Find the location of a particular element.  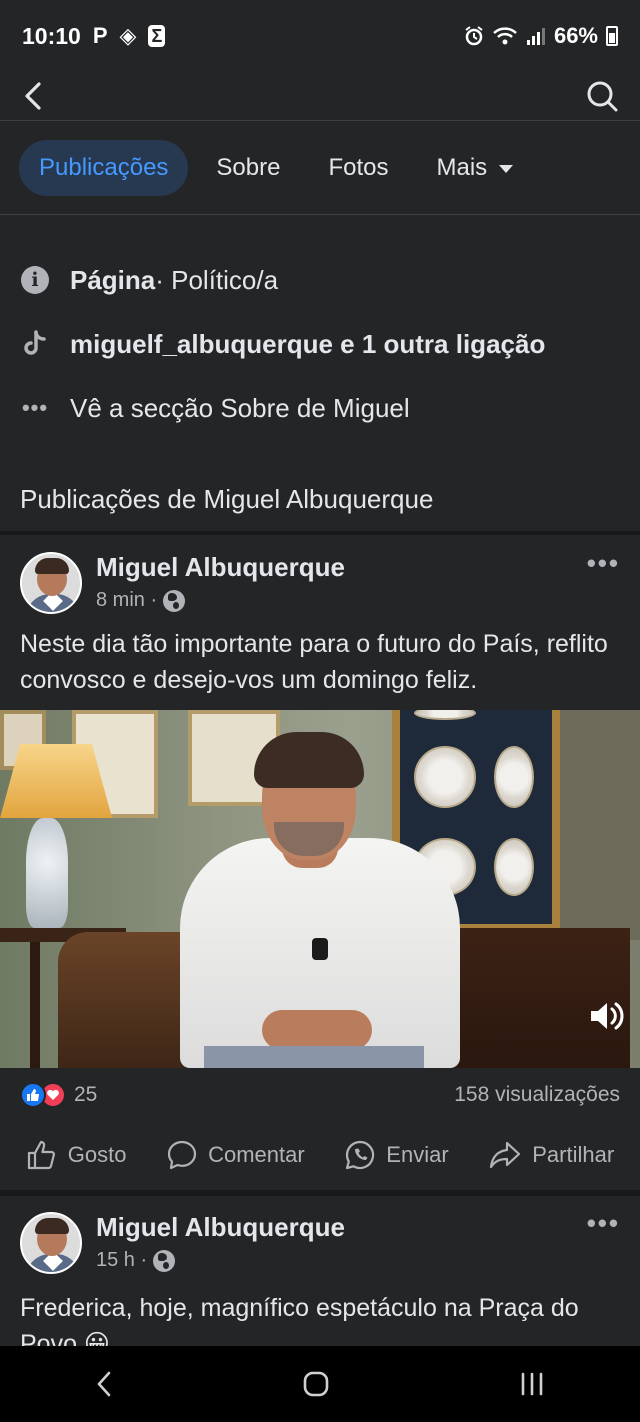

status-bar: 10:10 P ◈ Σ 66% is located at coordinates (320, 36).